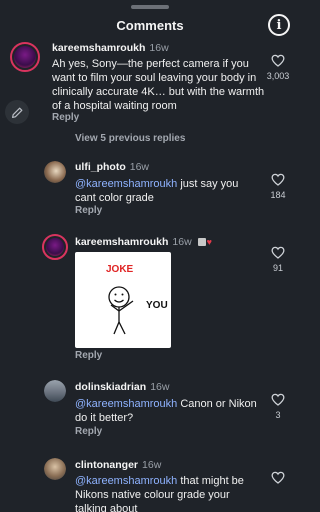 The width and height of the screenshot is (320, 512). I want to click on comment-username: dolinskiadrian 16w, so click(122, 387).